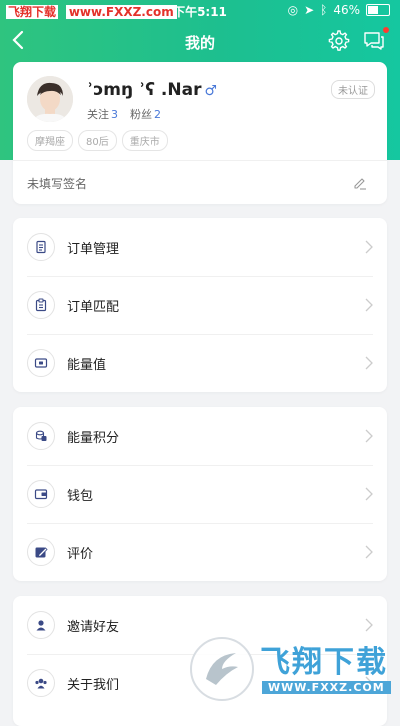 This screenshot has height=726, width=400. Describe the element at coordinates (324, 662) in the screenshot. I see `watermark-text: 飞翔下载` at that location.